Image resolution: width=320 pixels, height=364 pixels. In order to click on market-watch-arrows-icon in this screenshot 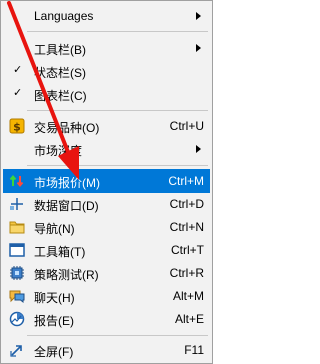, I will do `click(16, 181)`.